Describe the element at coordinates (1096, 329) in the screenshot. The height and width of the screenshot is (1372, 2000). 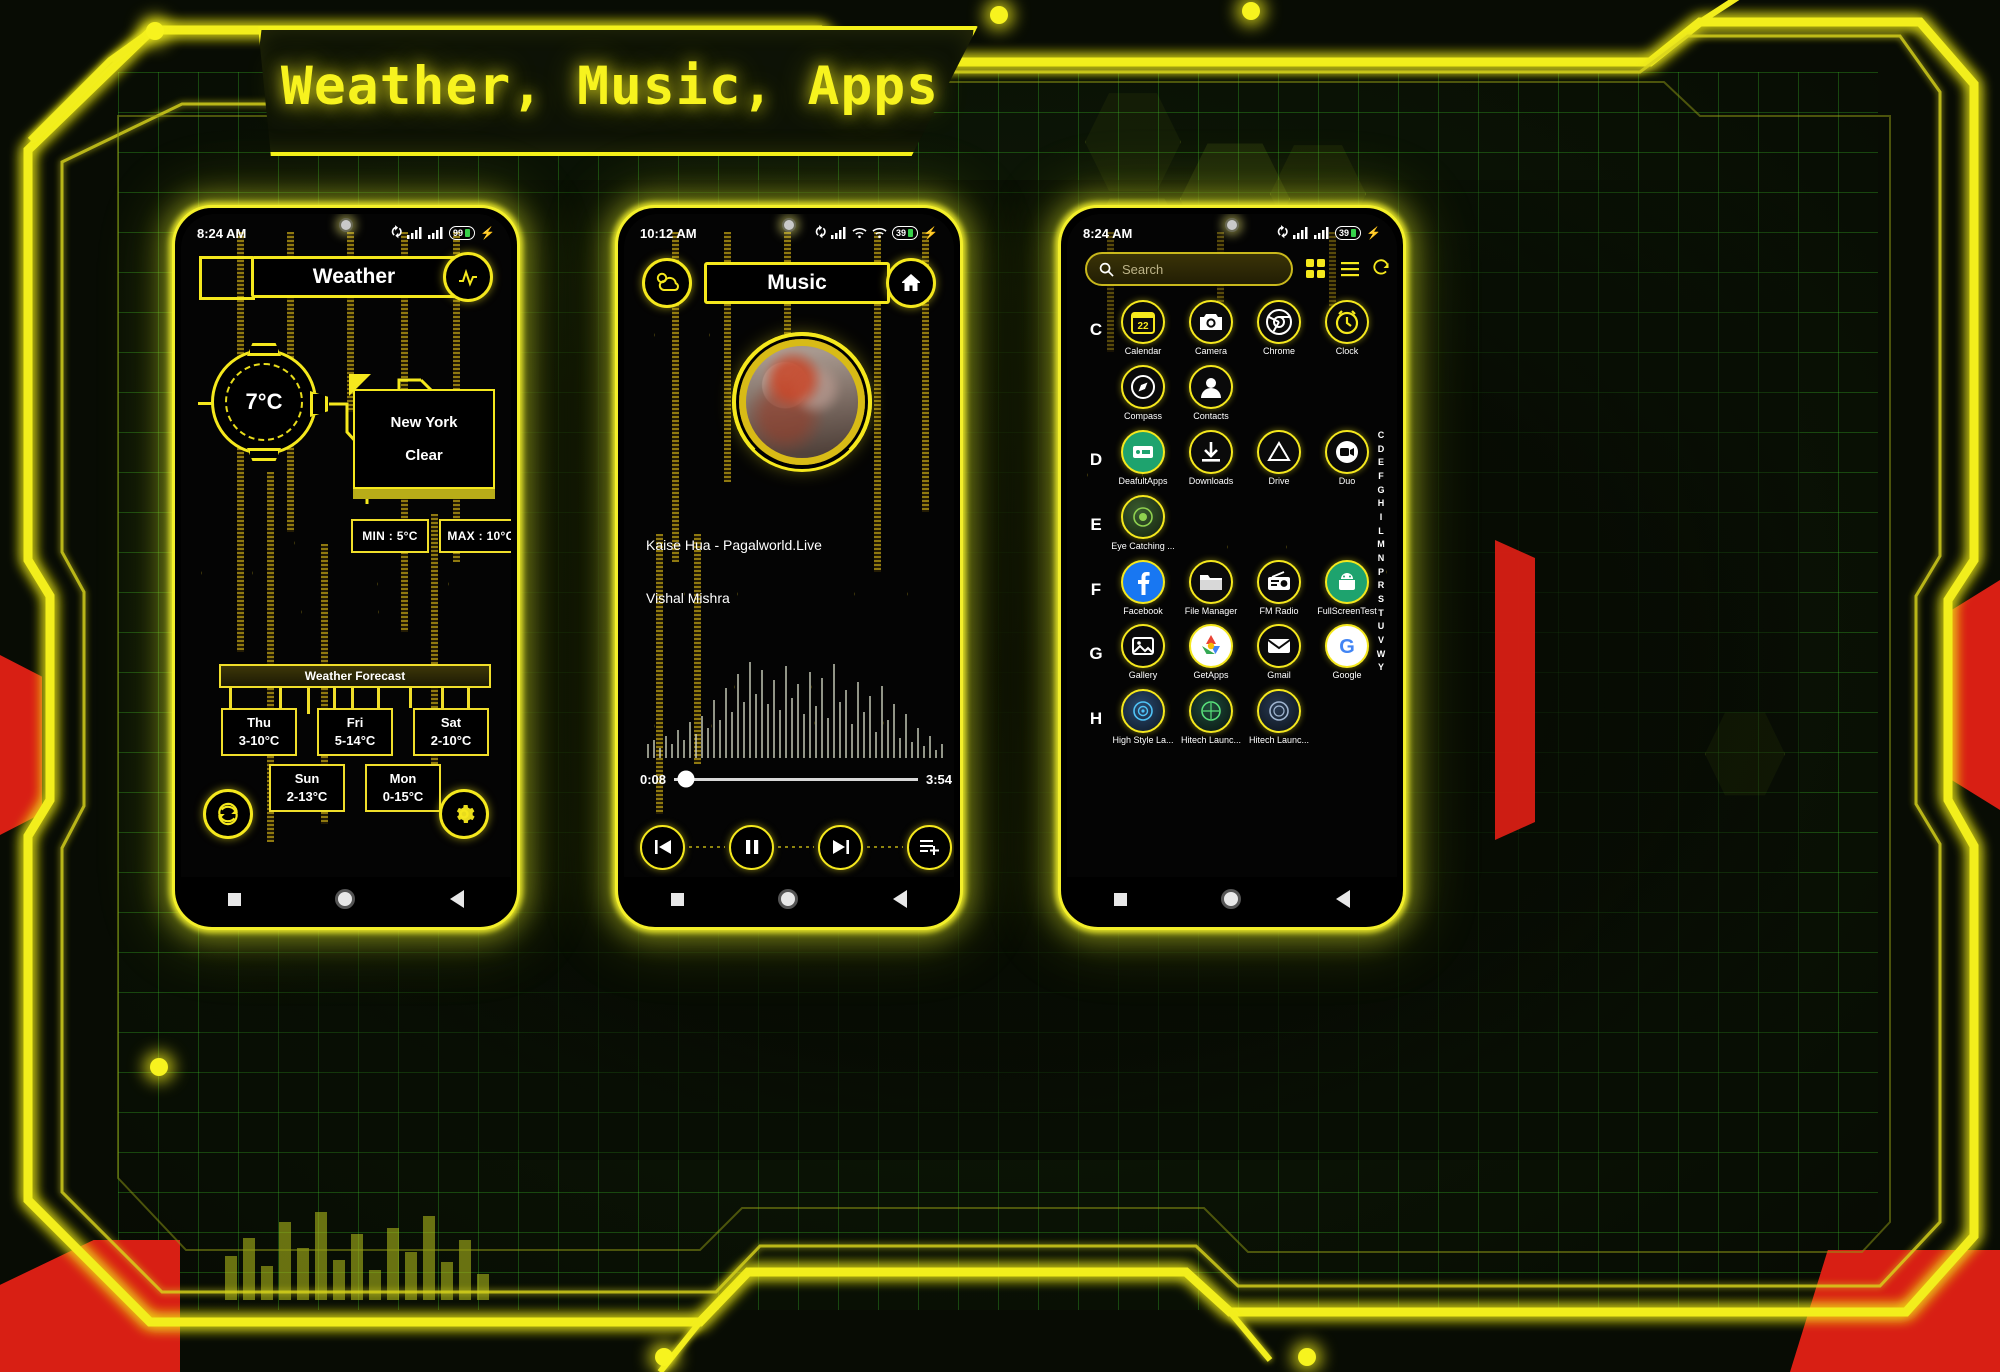
I see `section-letter: C` at that location.